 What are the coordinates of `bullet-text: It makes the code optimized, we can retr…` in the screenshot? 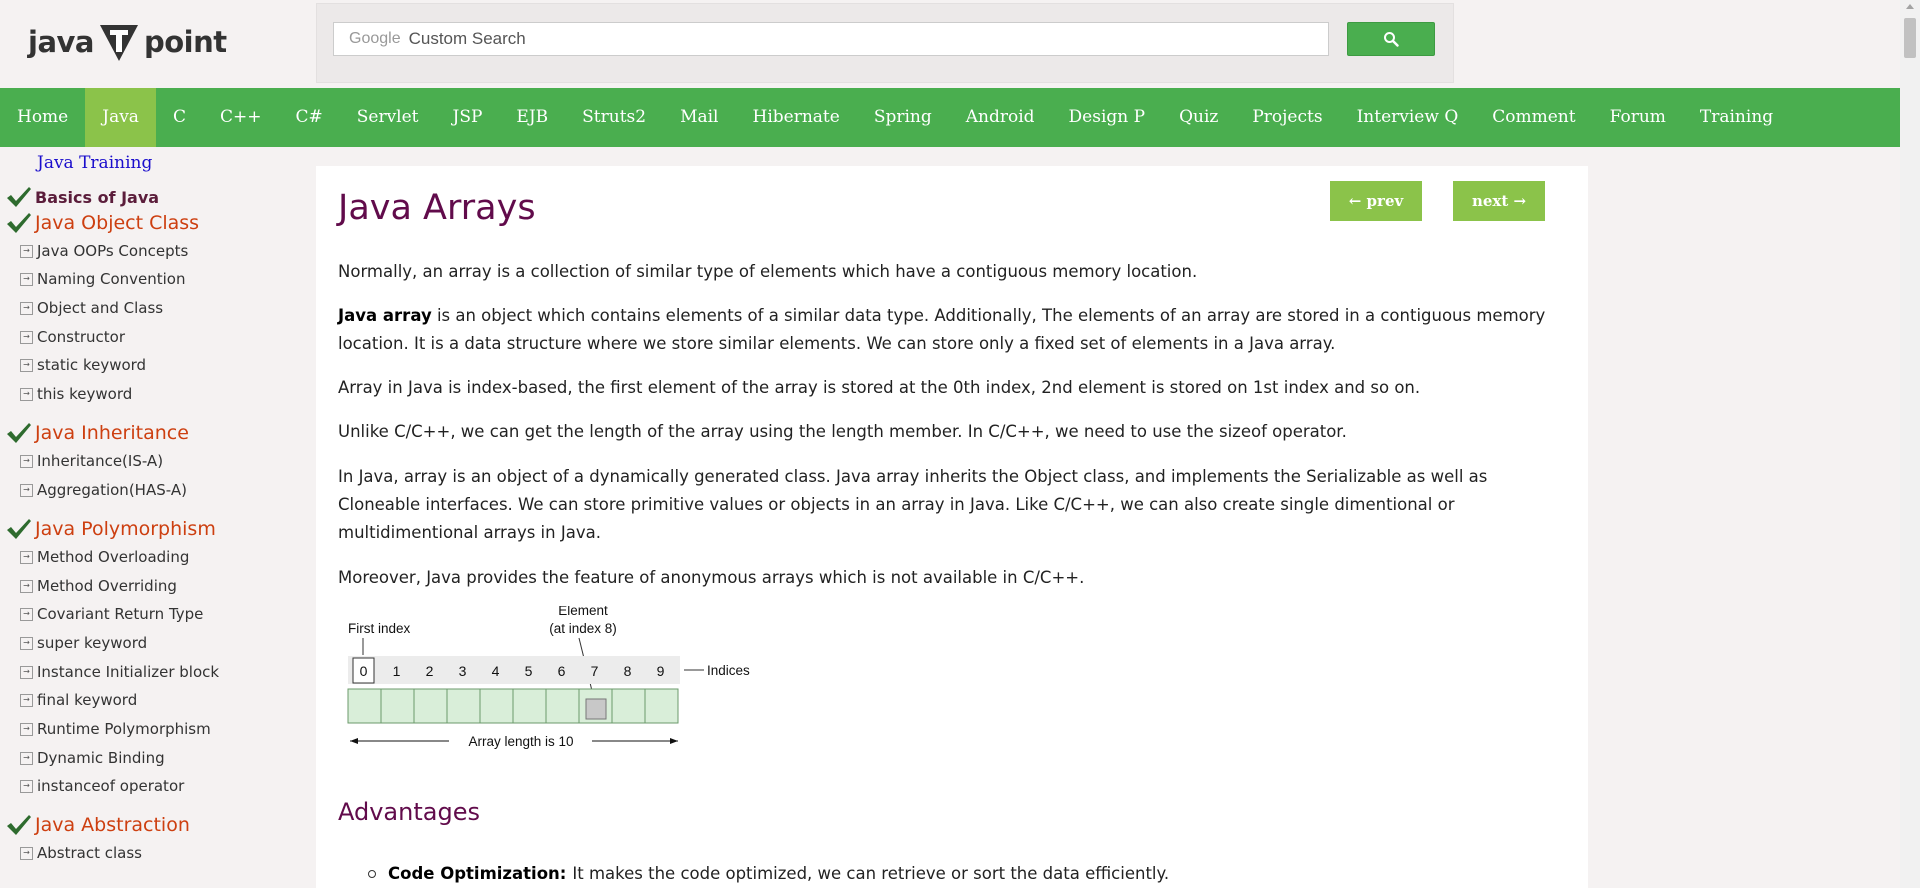 It's located at (871, 873).